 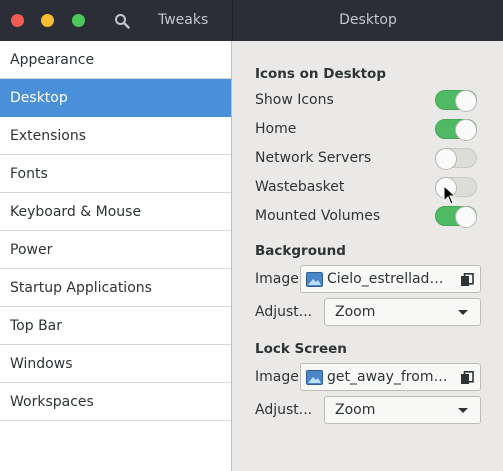 What do you see at coordinates (402, 410) in the screenshot?
I see `lock-screen-adjust-dropdown: Zoom` at bounding box center [402, 410].